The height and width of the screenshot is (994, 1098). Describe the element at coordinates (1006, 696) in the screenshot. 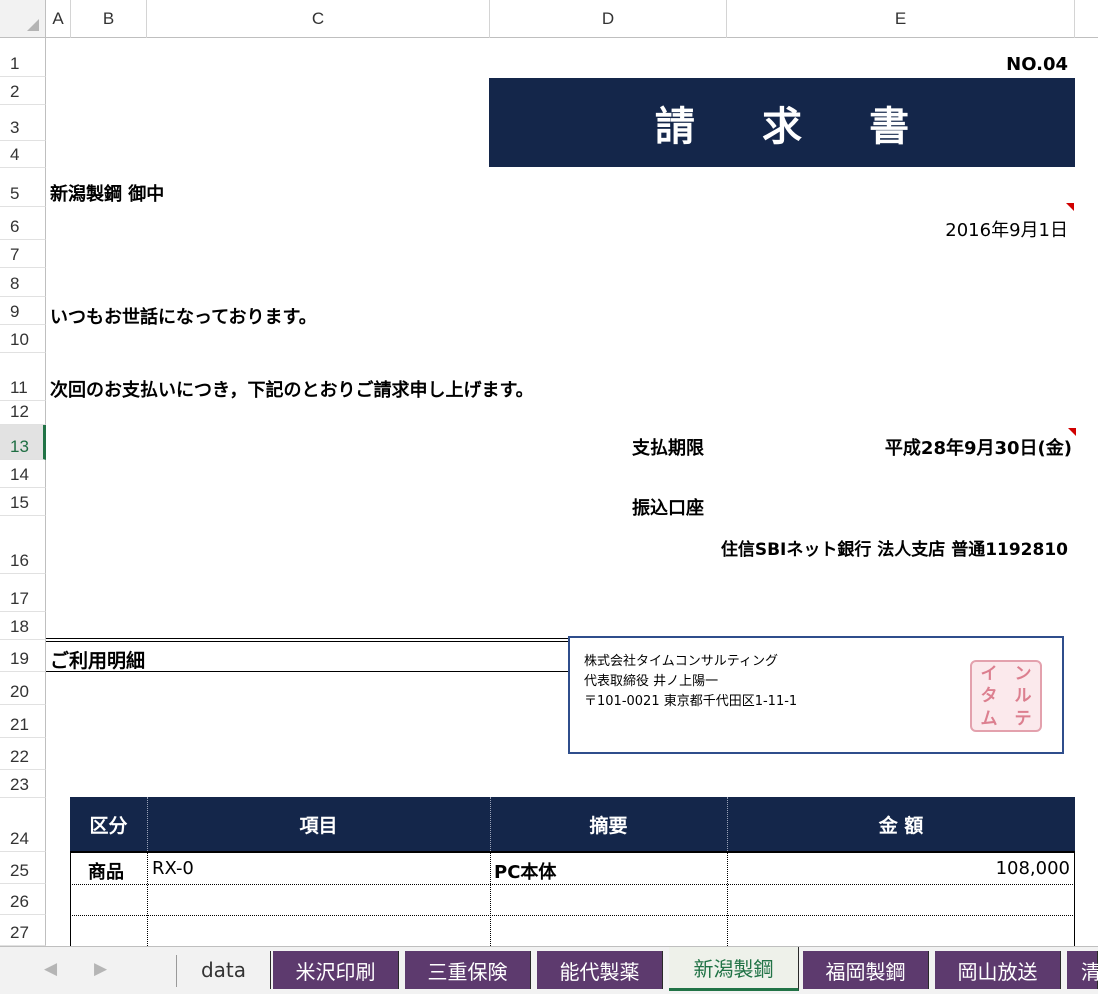

I see `company-seal-stamp: イ ン タ ル ム テ` at that location.